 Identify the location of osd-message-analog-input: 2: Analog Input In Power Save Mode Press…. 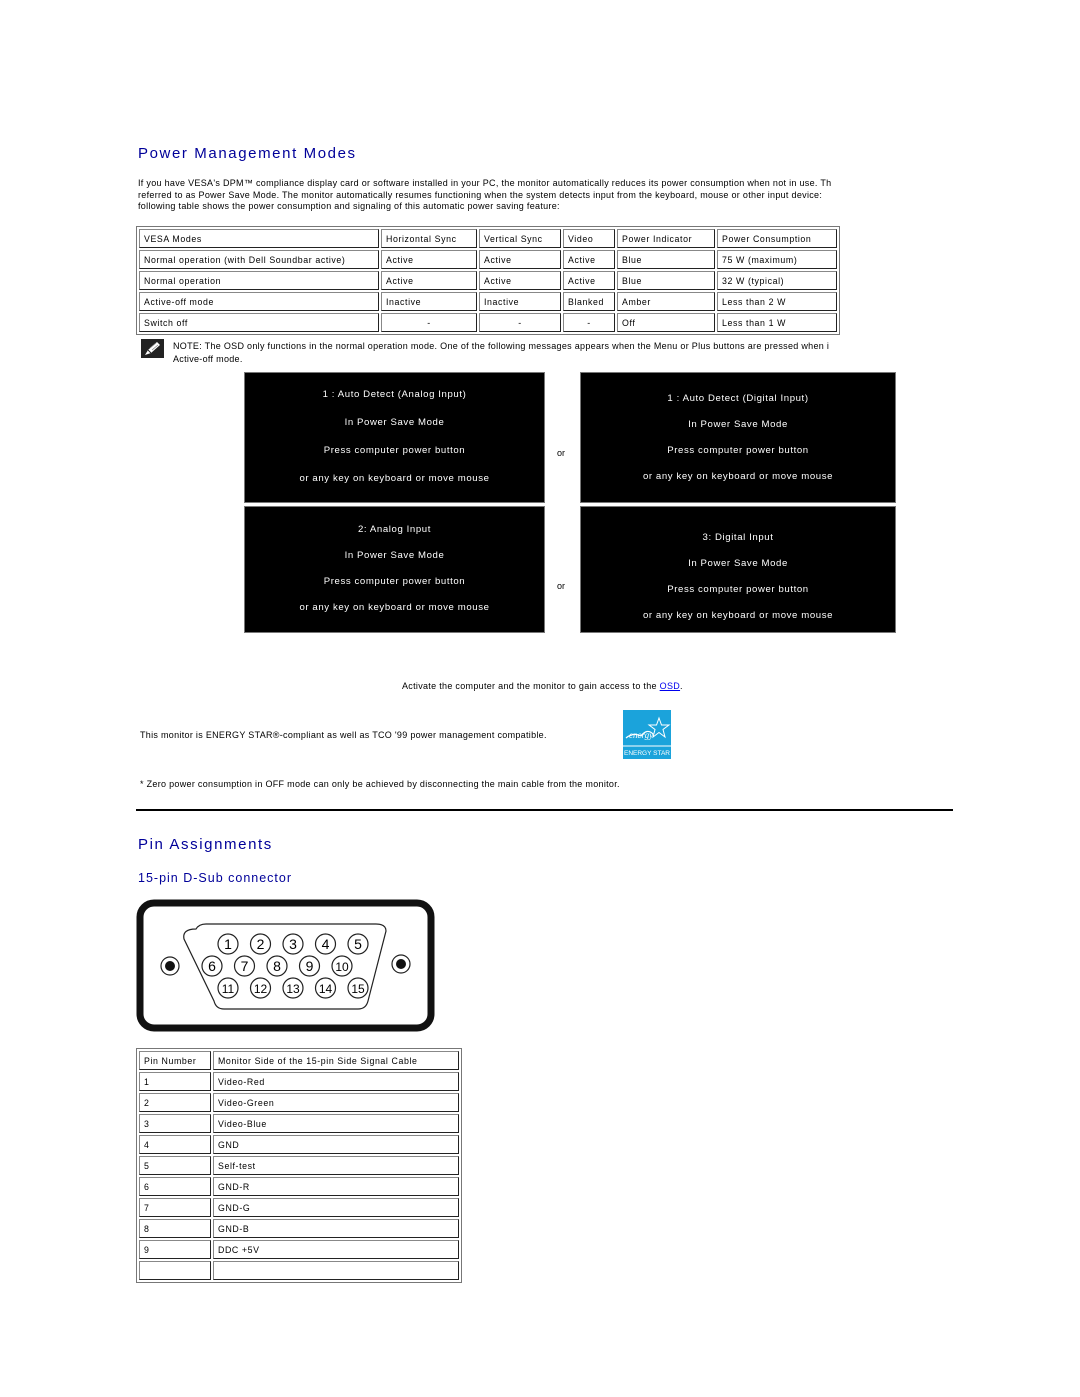
(394, 569).